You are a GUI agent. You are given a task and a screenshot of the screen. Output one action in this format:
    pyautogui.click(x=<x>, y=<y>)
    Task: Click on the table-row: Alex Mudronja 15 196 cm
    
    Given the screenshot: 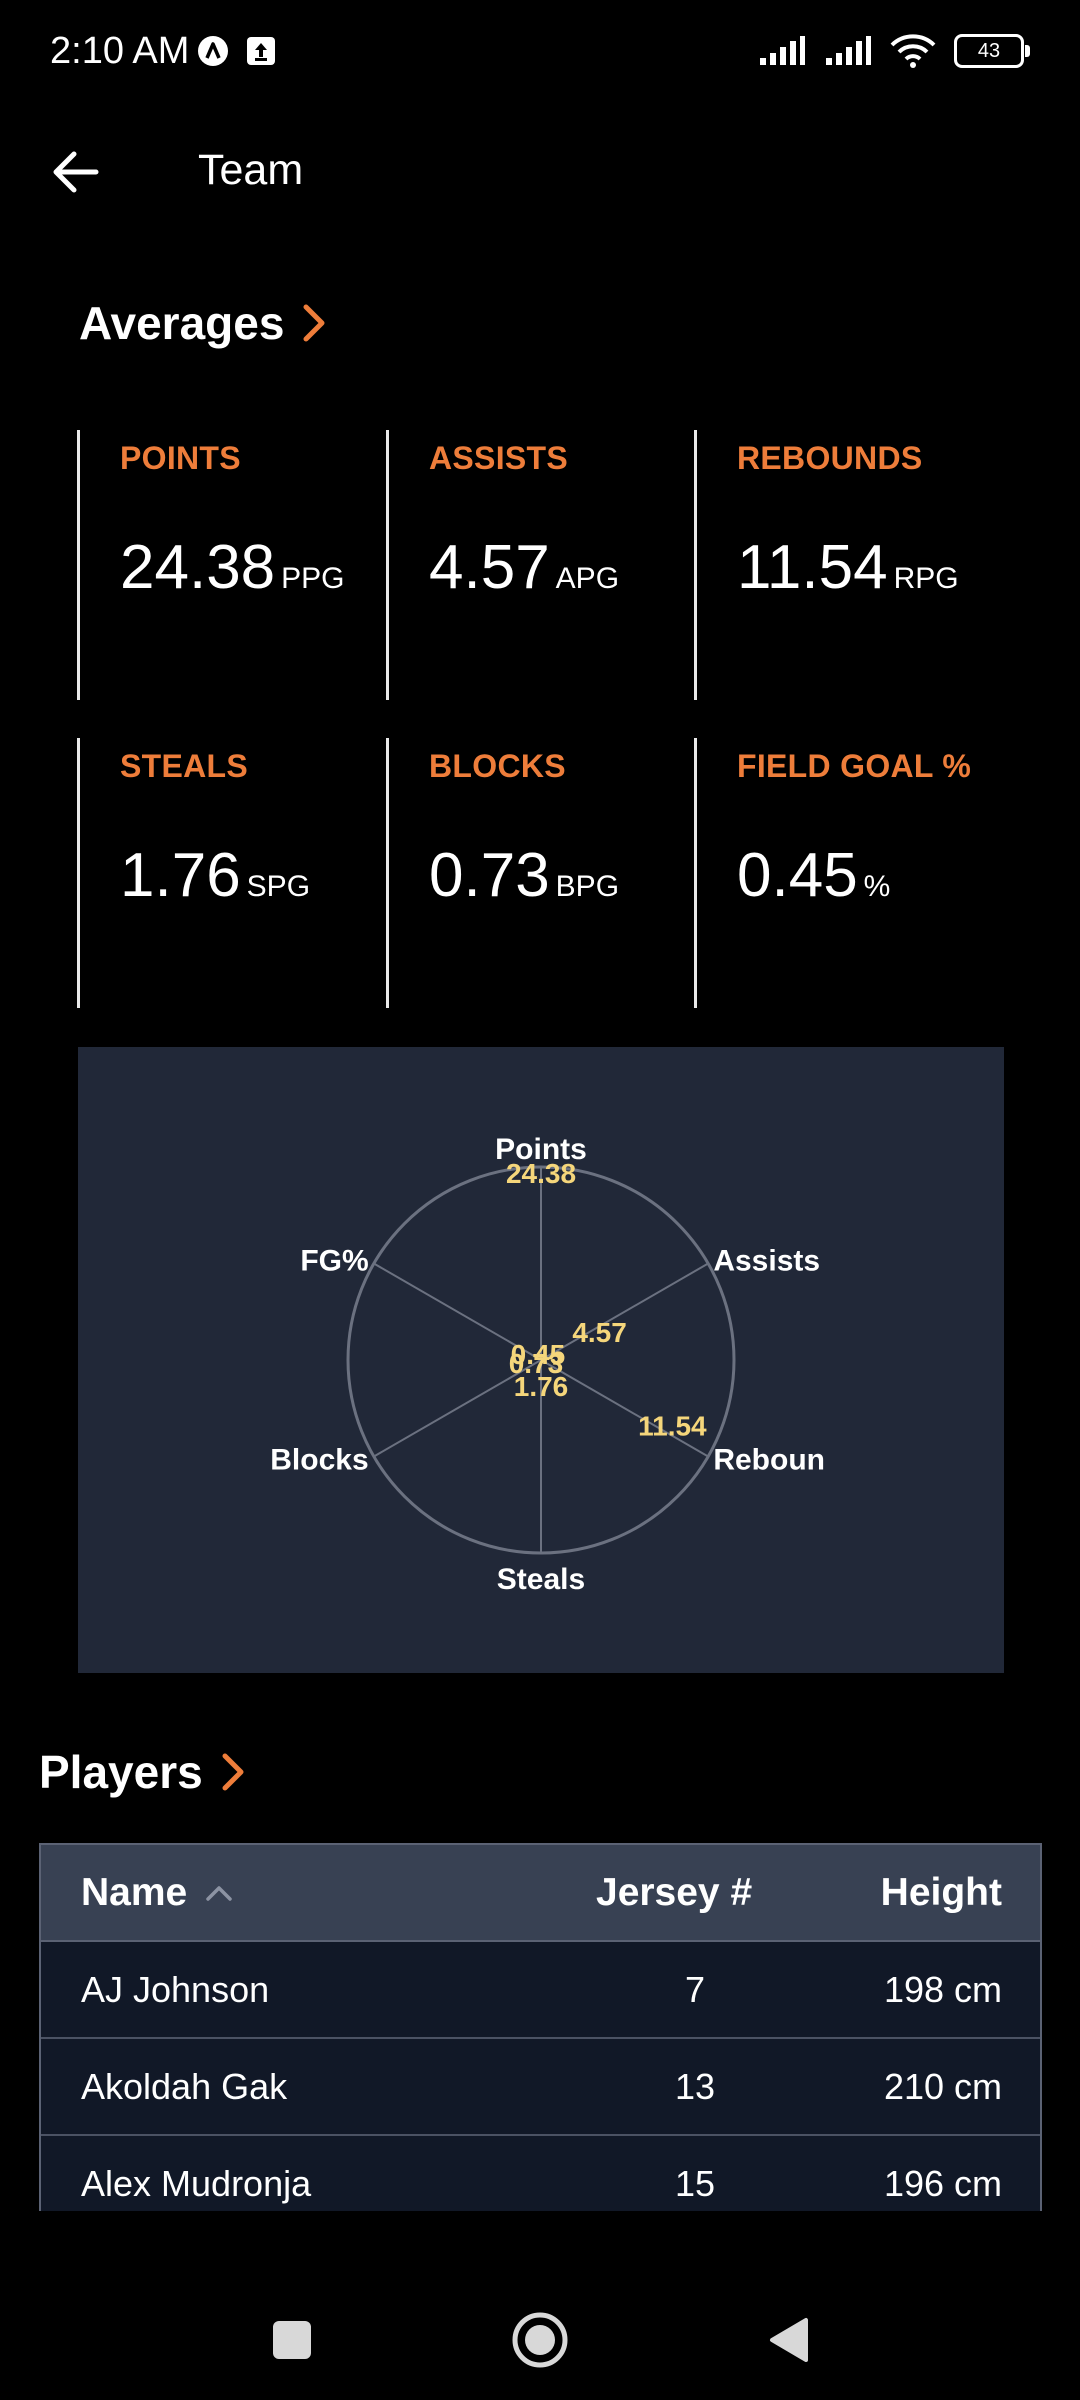 What is the action you would take?
    pyautogui.click(x=540, y=2173)
    